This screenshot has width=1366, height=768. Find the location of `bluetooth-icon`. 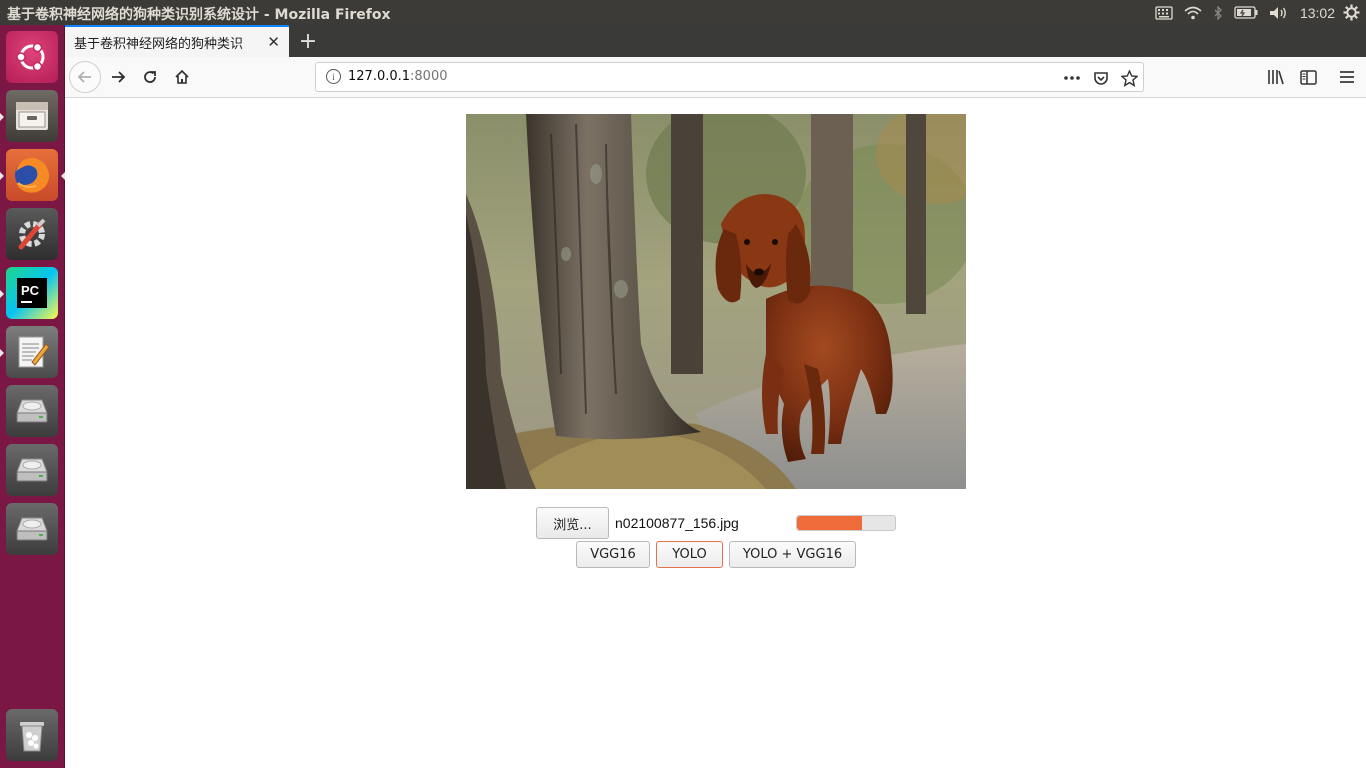

bluetooth-icon is located at coordinates (1218, 12).